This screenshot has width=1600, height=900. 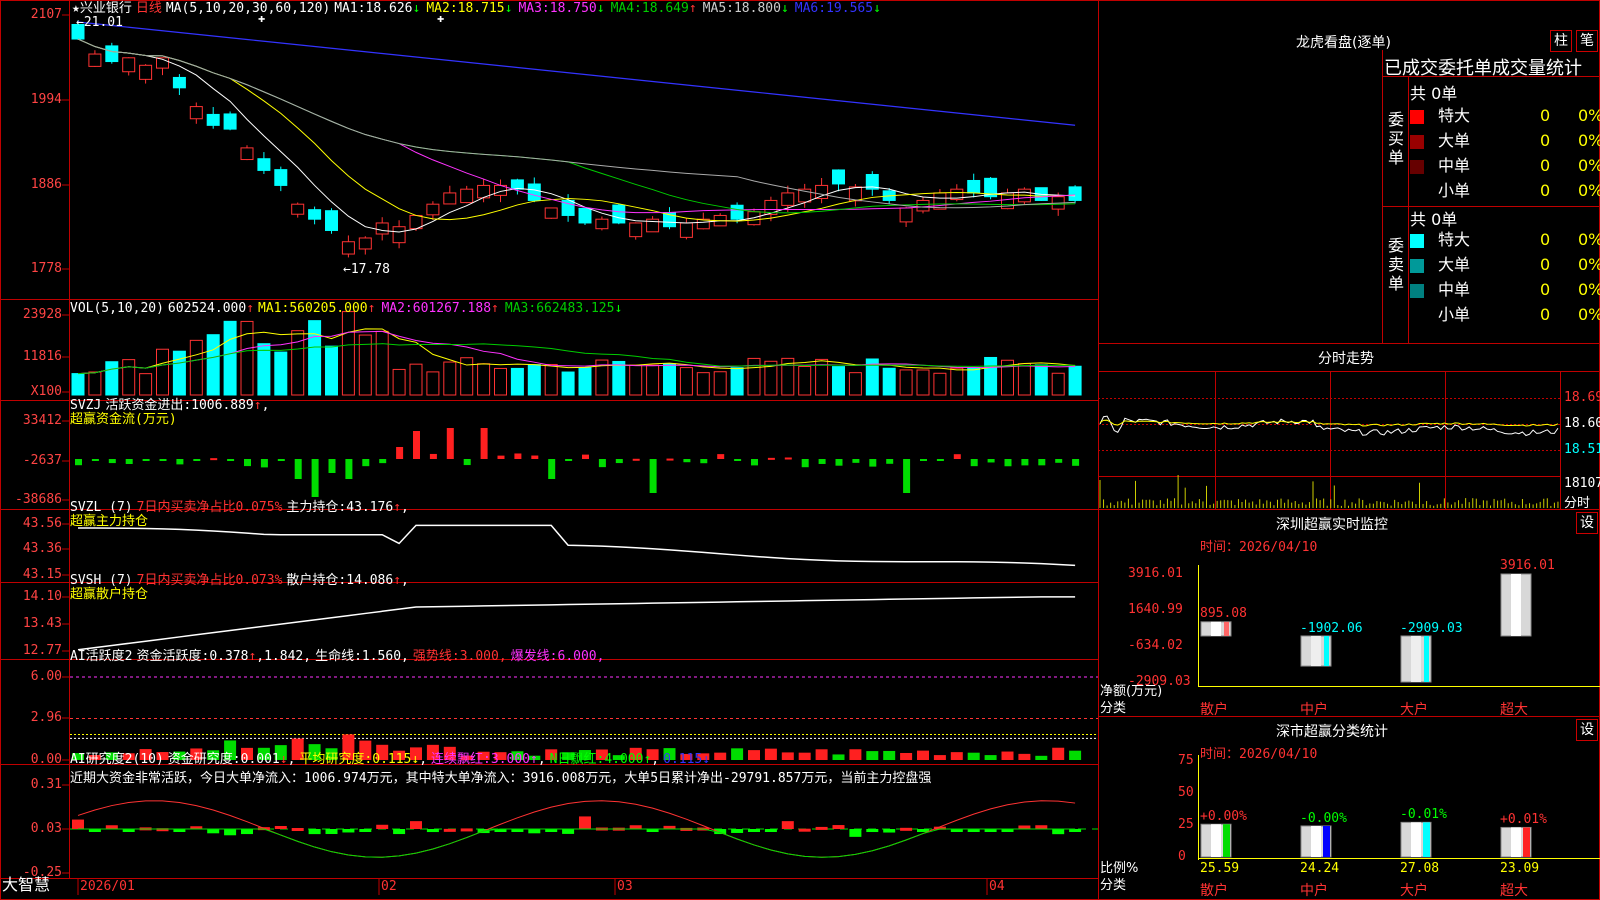 I want to click on vol-ma2-arrow: ↑, so click(x=495, y=308).